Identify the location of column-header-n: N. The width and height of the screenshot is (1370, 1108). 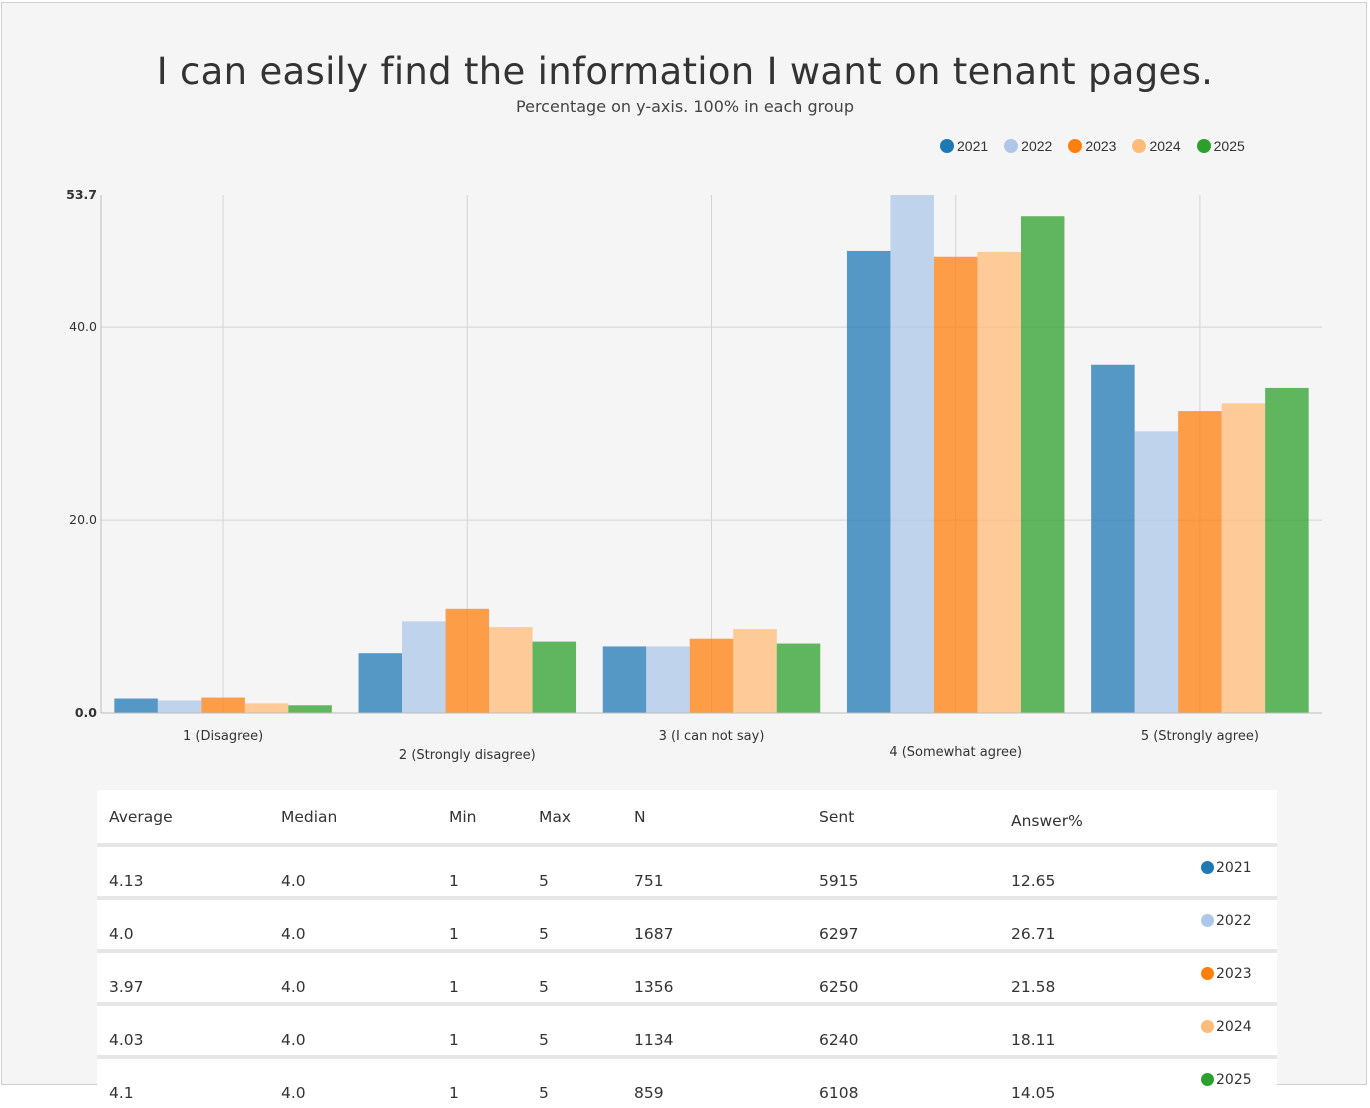
(640, 816).